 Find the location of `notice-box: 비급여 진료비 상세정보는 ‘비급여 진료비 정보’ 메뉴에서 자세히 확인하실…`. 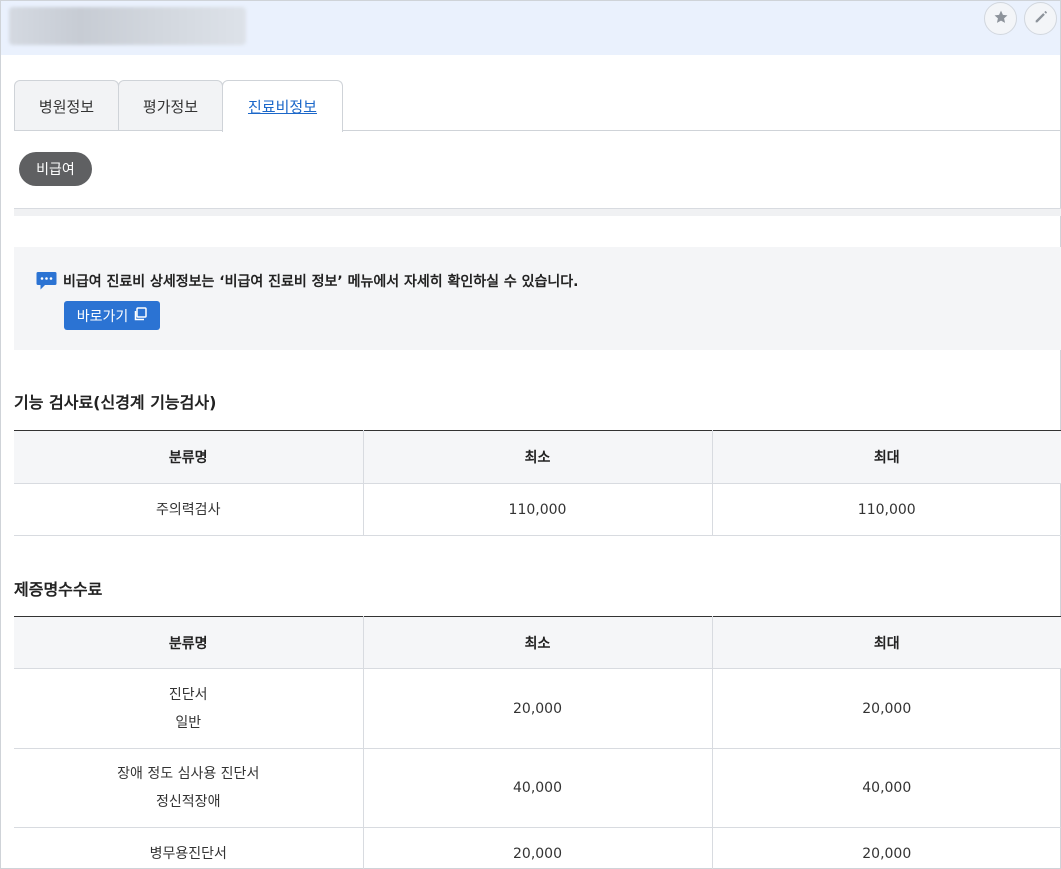

notice-box: 비급여 진료비 상세정보는 ‘비급여 진료비 정보’ 메뉴에서 자세히 확인하실… is located at coordinates (537, 298).